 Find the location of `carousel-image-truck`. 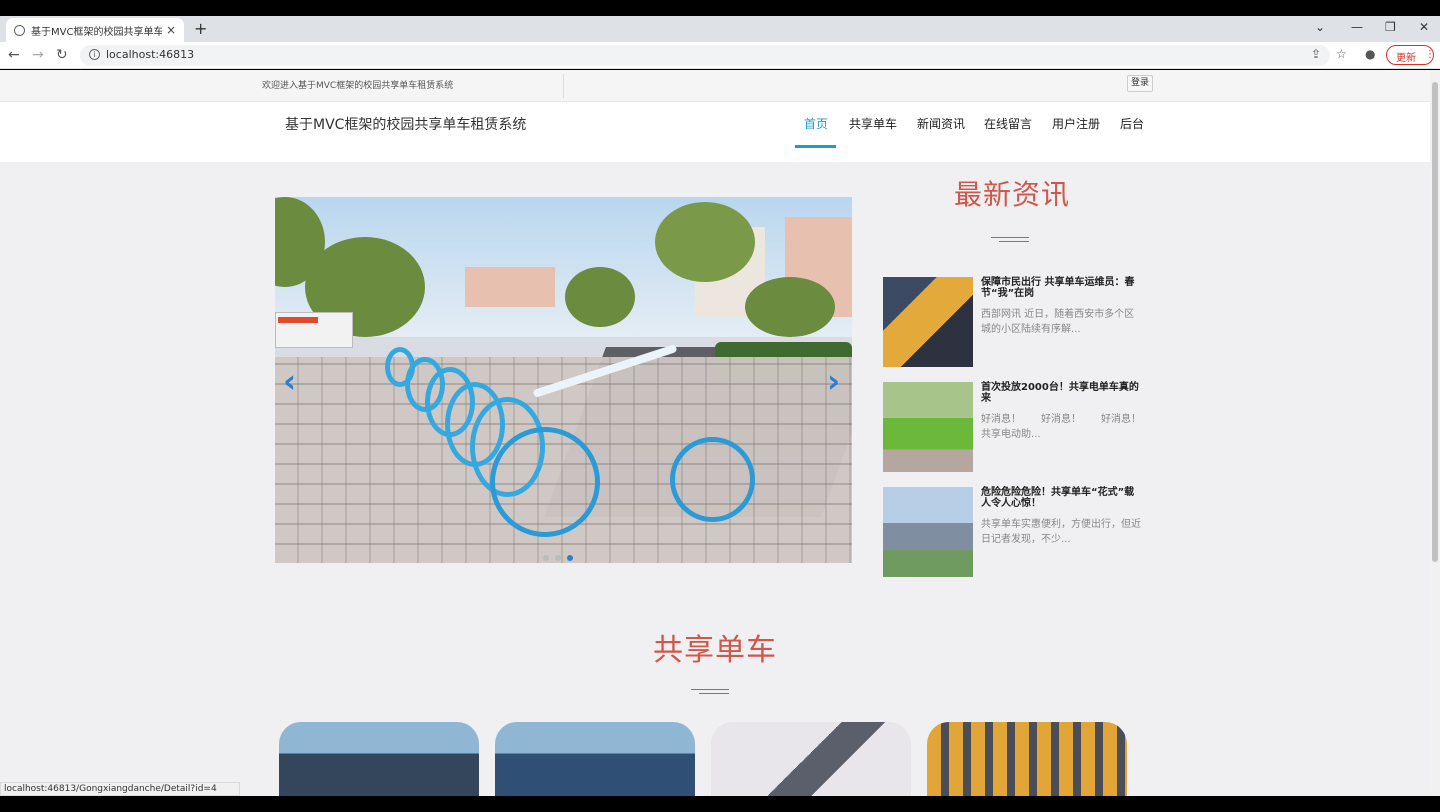

carousel-image-truck is located at coordinates (314, 330).